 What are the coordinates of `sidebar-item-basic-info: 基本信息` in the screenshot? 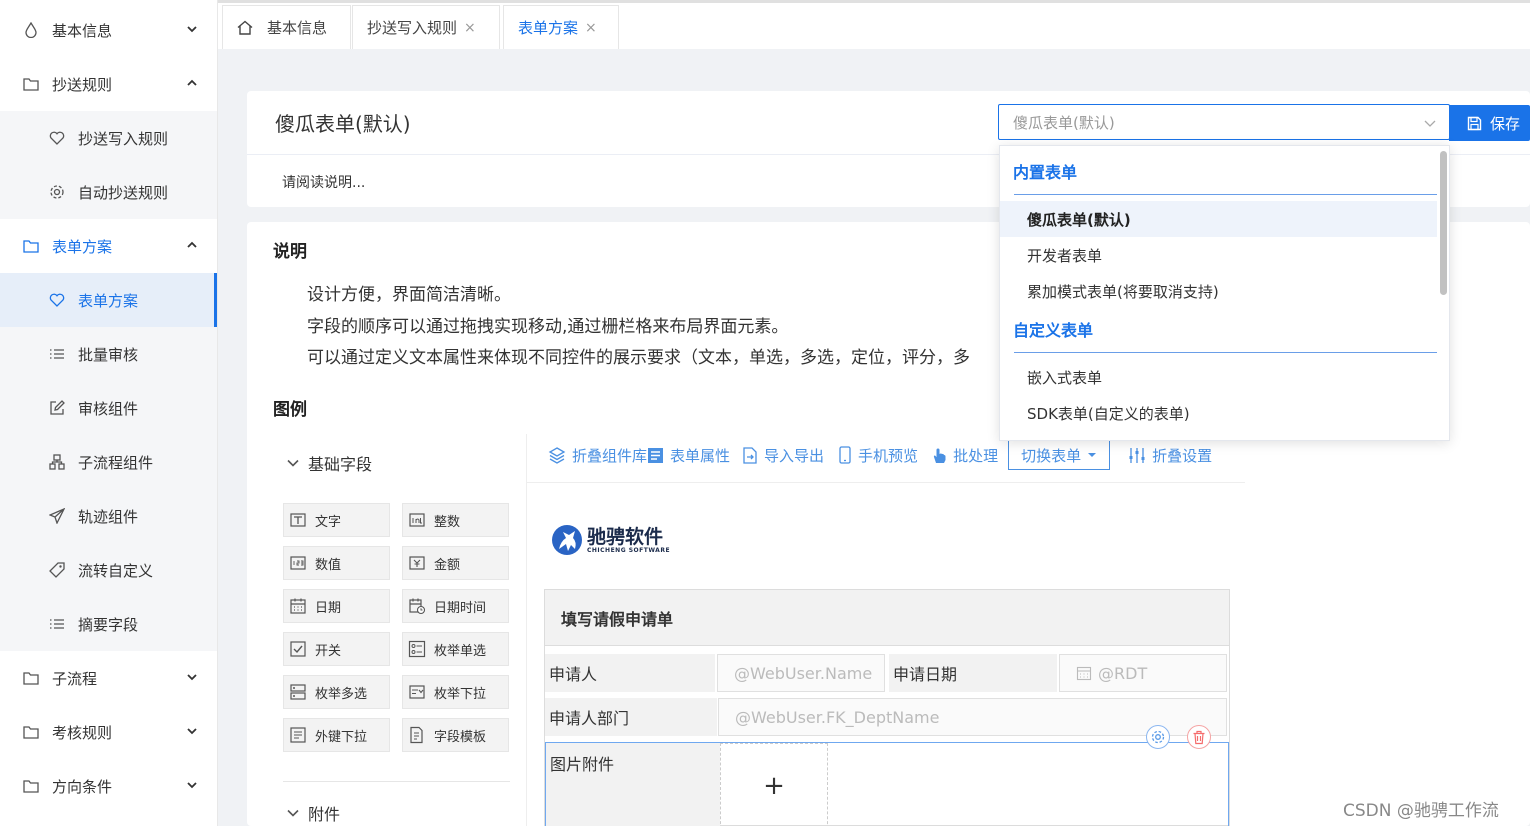 It's located at (108, 30).